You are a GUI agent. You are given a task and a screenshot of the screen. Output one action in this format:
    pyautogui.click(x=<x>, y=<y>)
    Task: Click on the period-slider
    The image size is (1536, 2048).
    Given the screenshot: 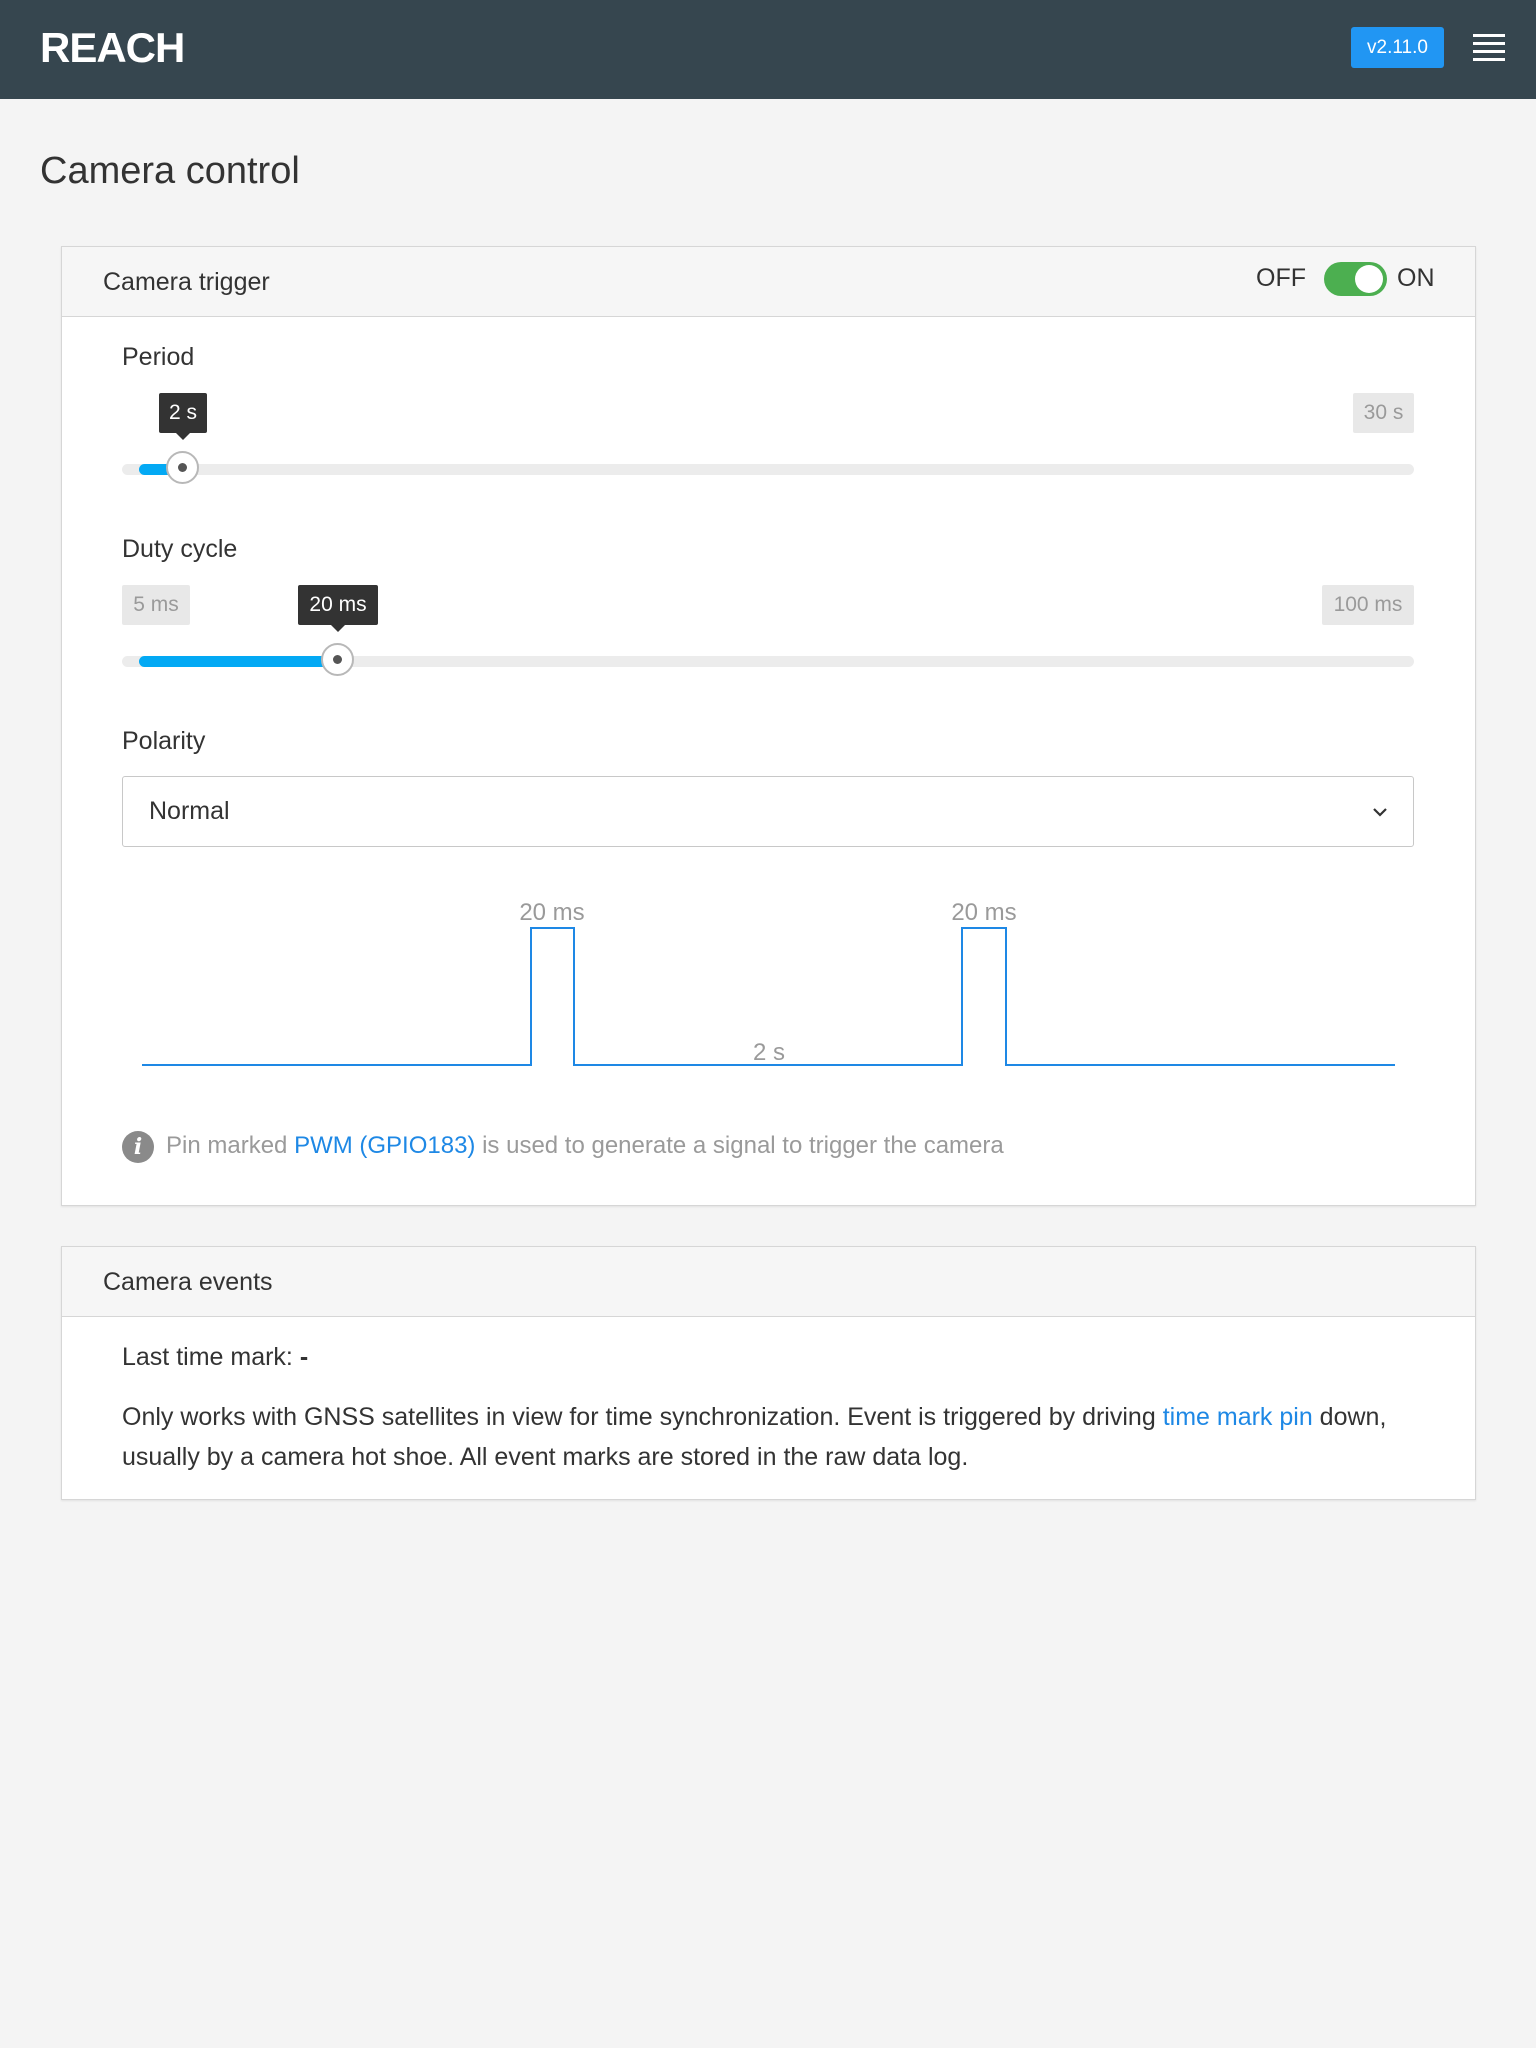 What is the action you would take?
    pyautogui.click(x=768, y=467)
    